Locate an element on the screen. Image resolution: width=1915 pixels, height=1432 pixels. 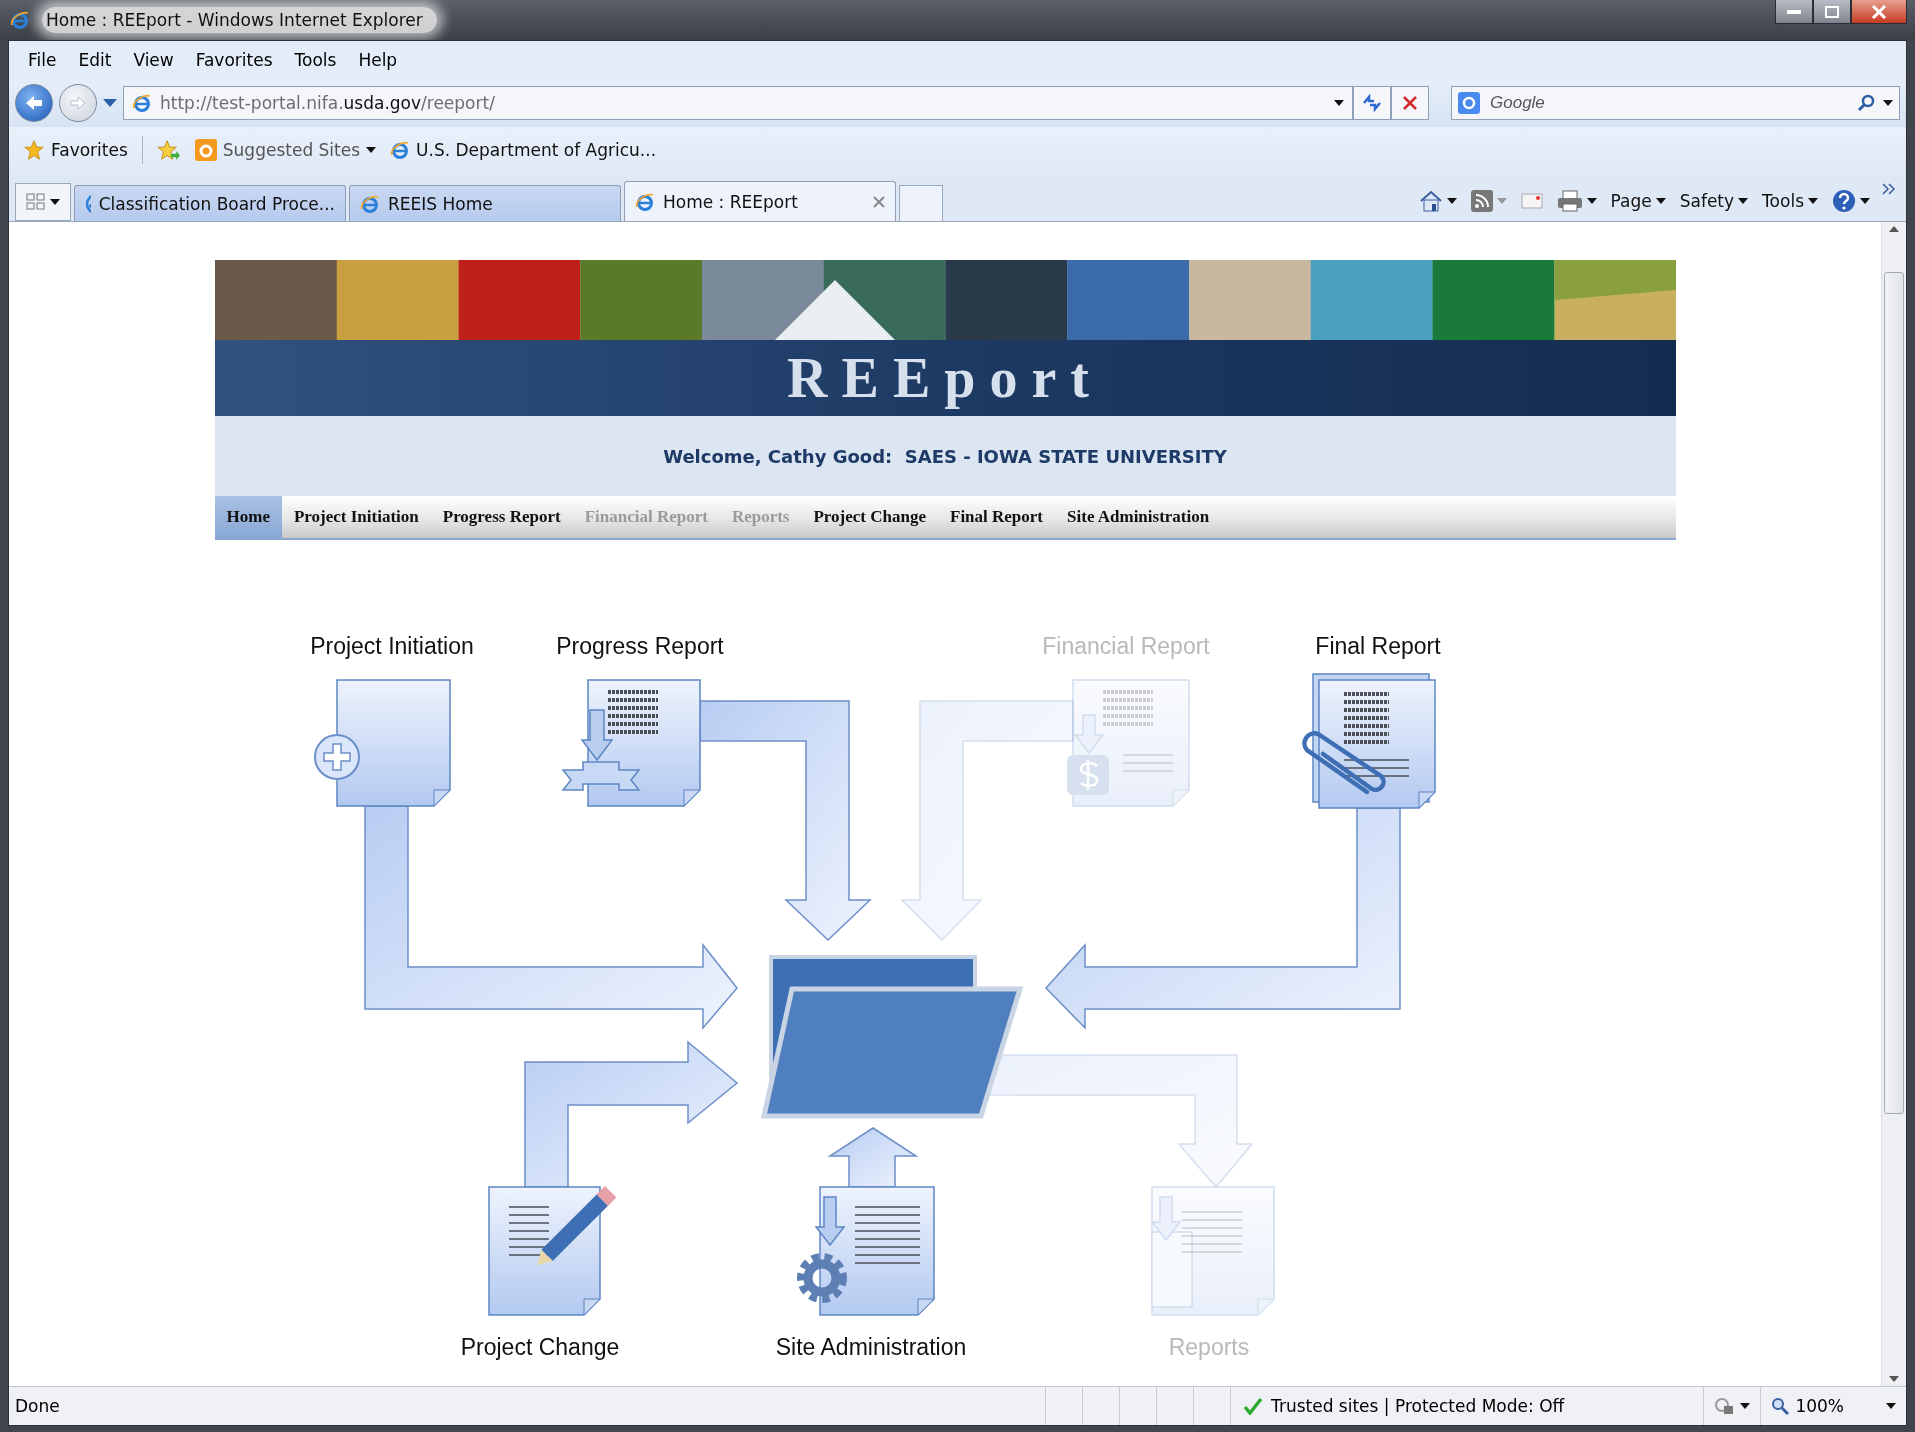
command-menu: Page is located at coordinates (1638, 201).